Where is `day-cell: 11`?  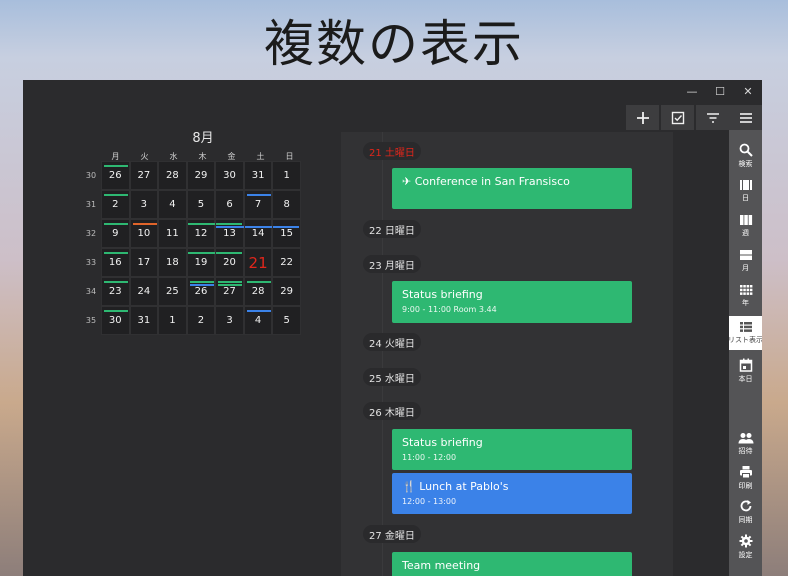
day-cell: 11 is located at coordinates (172, 233).